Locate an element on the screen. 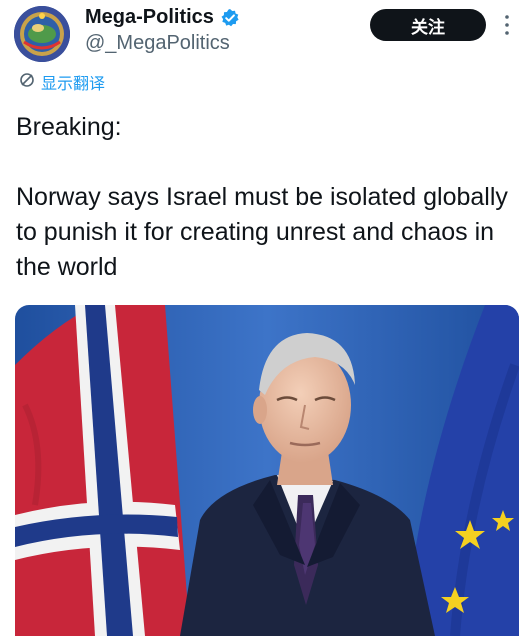 This screenshot has width=523, height=636. globe-emblem-icon is located at coordinates (42, 34).